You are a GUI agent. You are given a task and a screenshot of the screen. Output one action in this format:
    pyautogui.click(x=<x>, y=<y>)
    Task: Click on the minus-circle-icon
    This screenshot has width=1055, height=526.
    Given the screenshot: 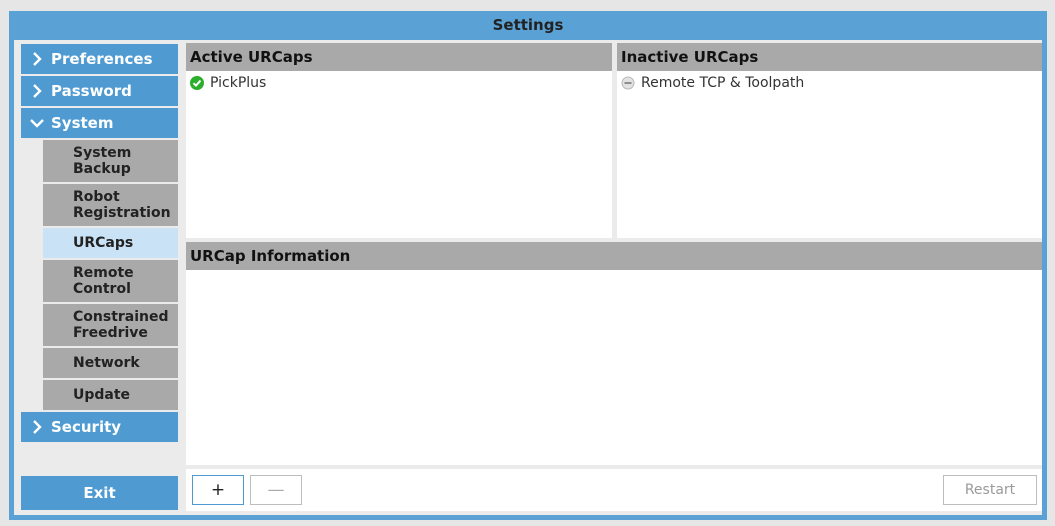 What is the action you would take?
    pyautogui.click(x=628, y=83)
    